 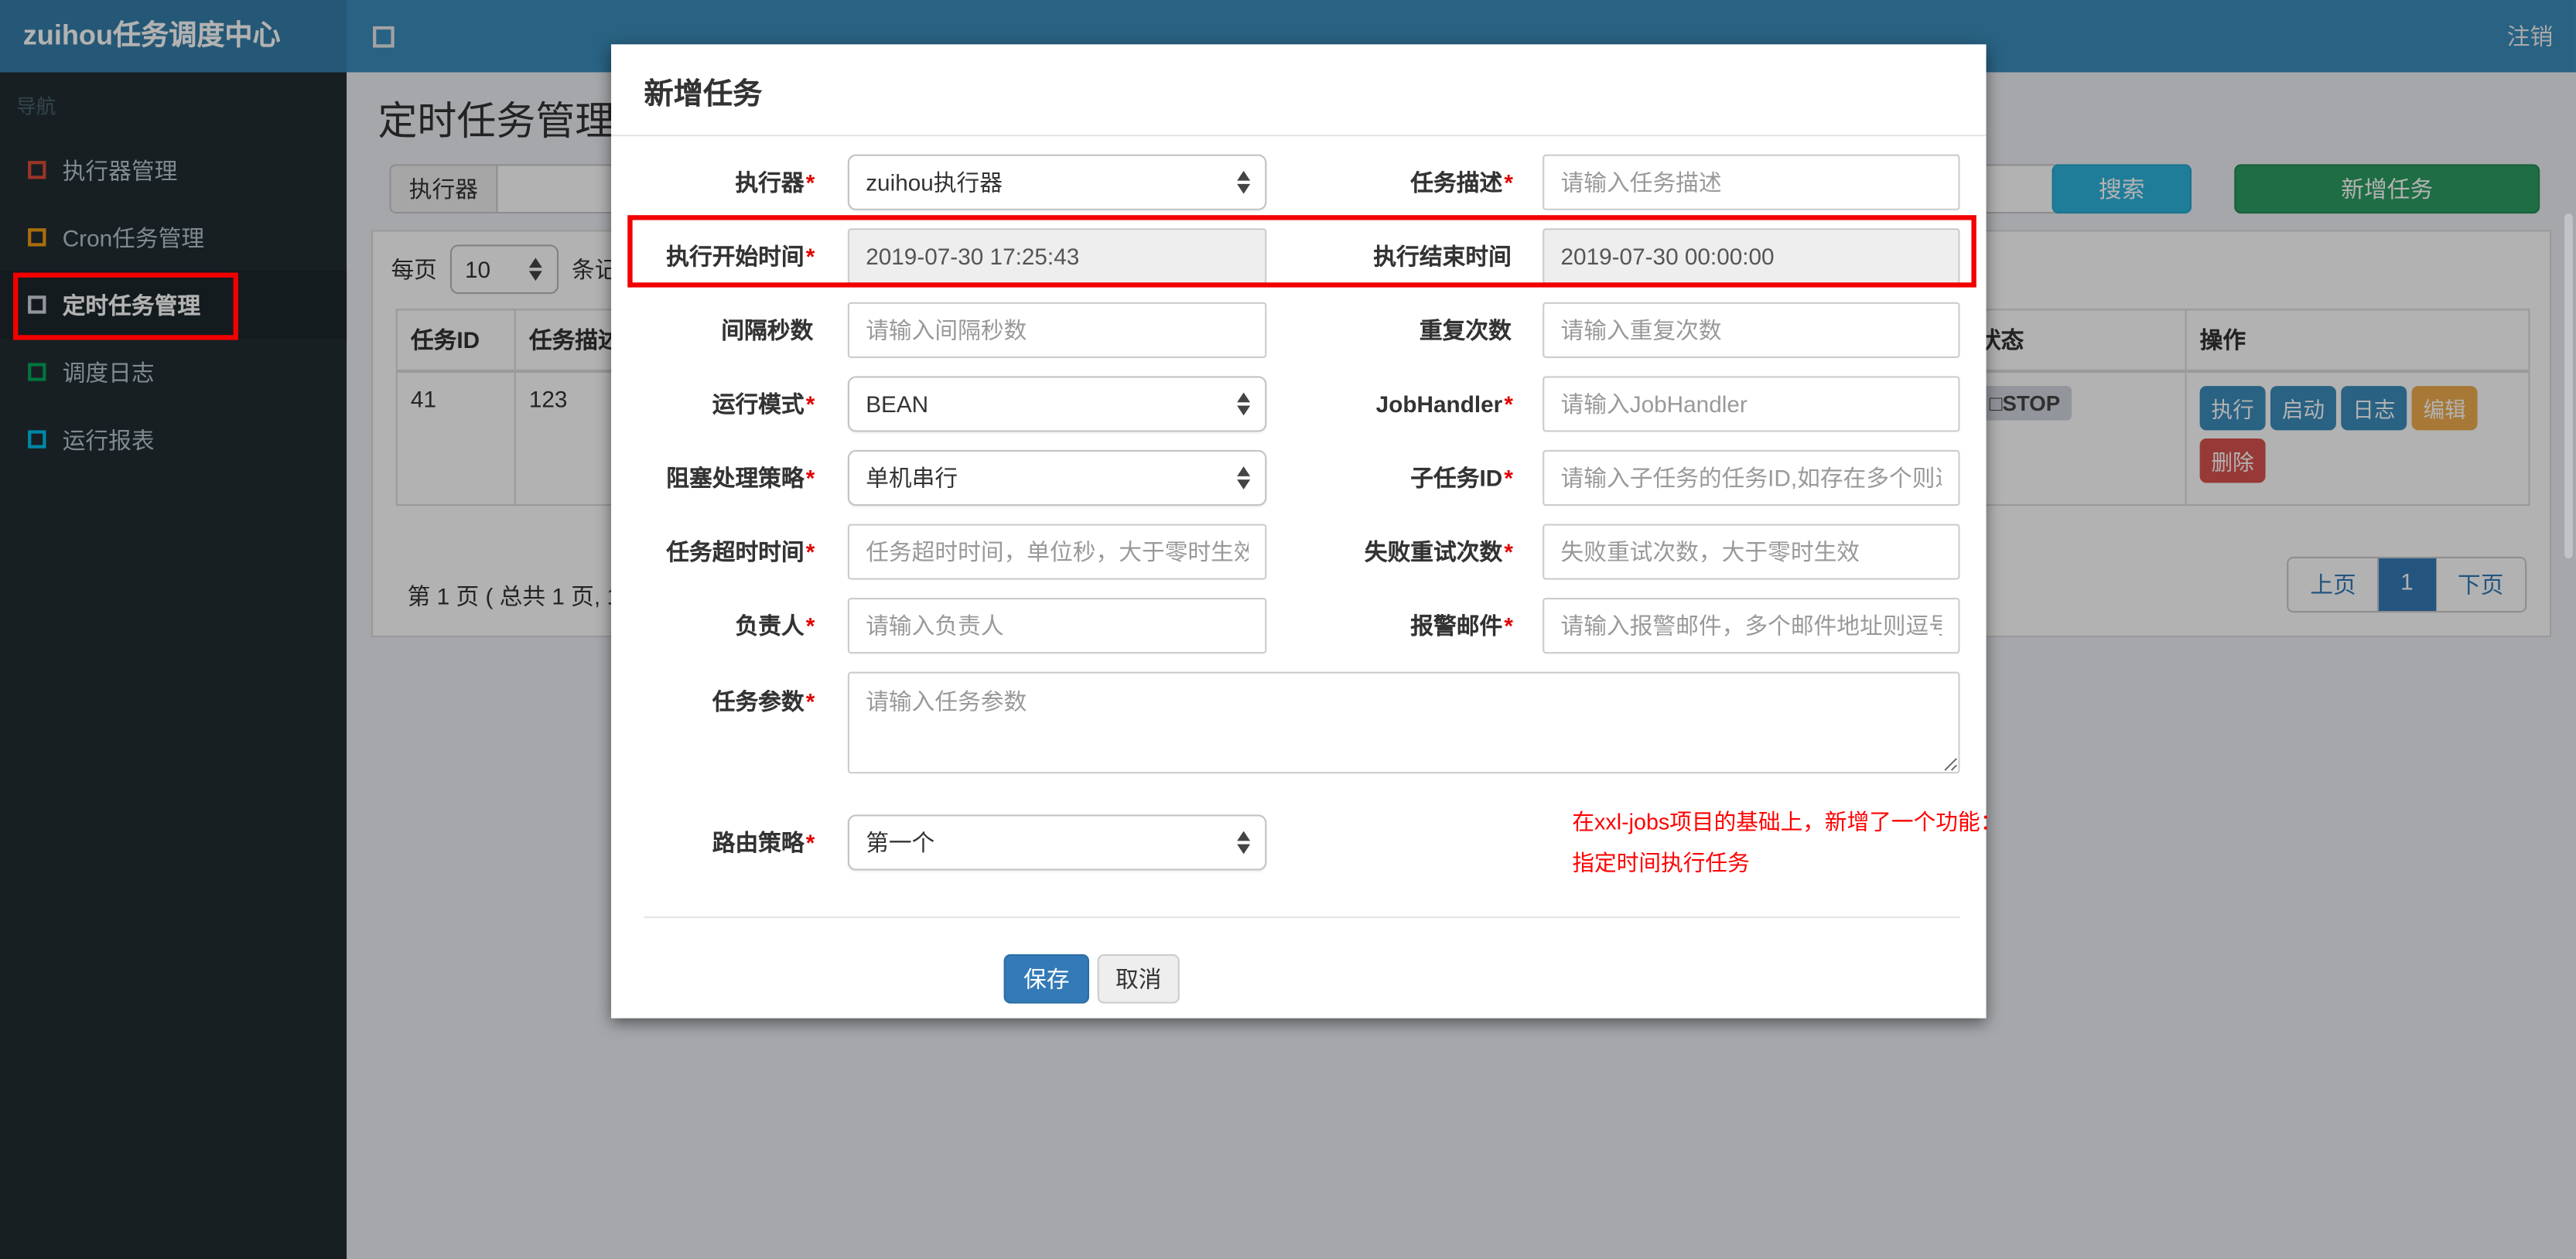 What do you see at coordinates (1465, 329) in the screenshot?
I see `repeat-count-label: 重复次数` at bounding box center [1465, 329].